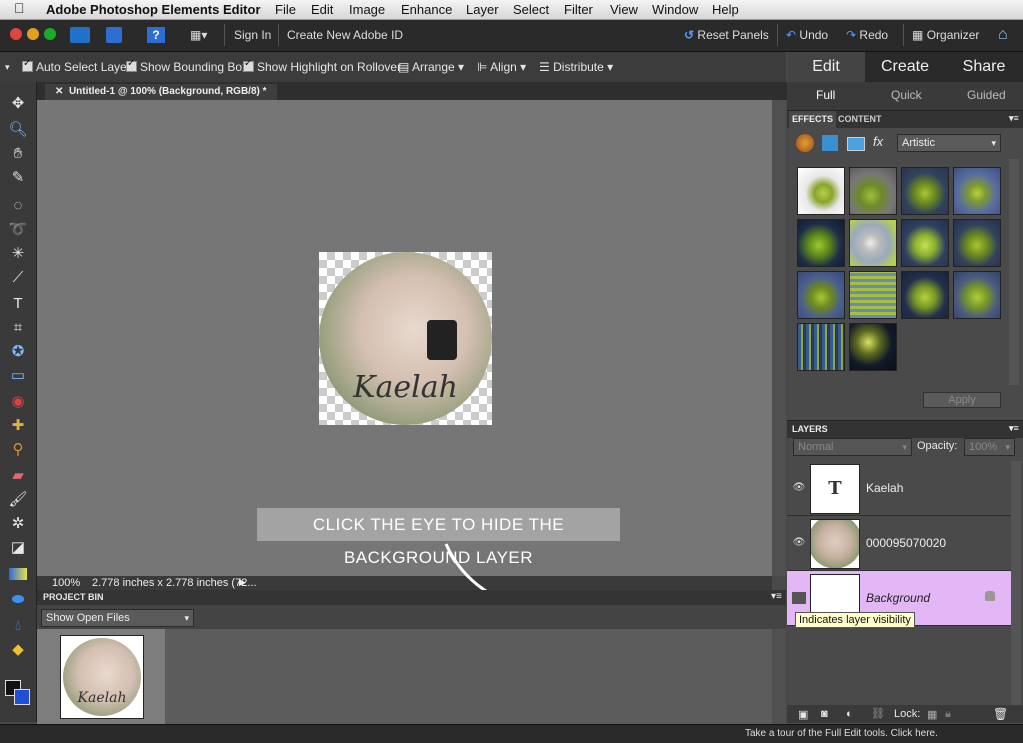 The width and height of the screenshot is (1023, 743). What do you see at coordinates (426, 9) in the screenshot?
I see `menu-enhance: Enhance` at bounding box center [426, 9].